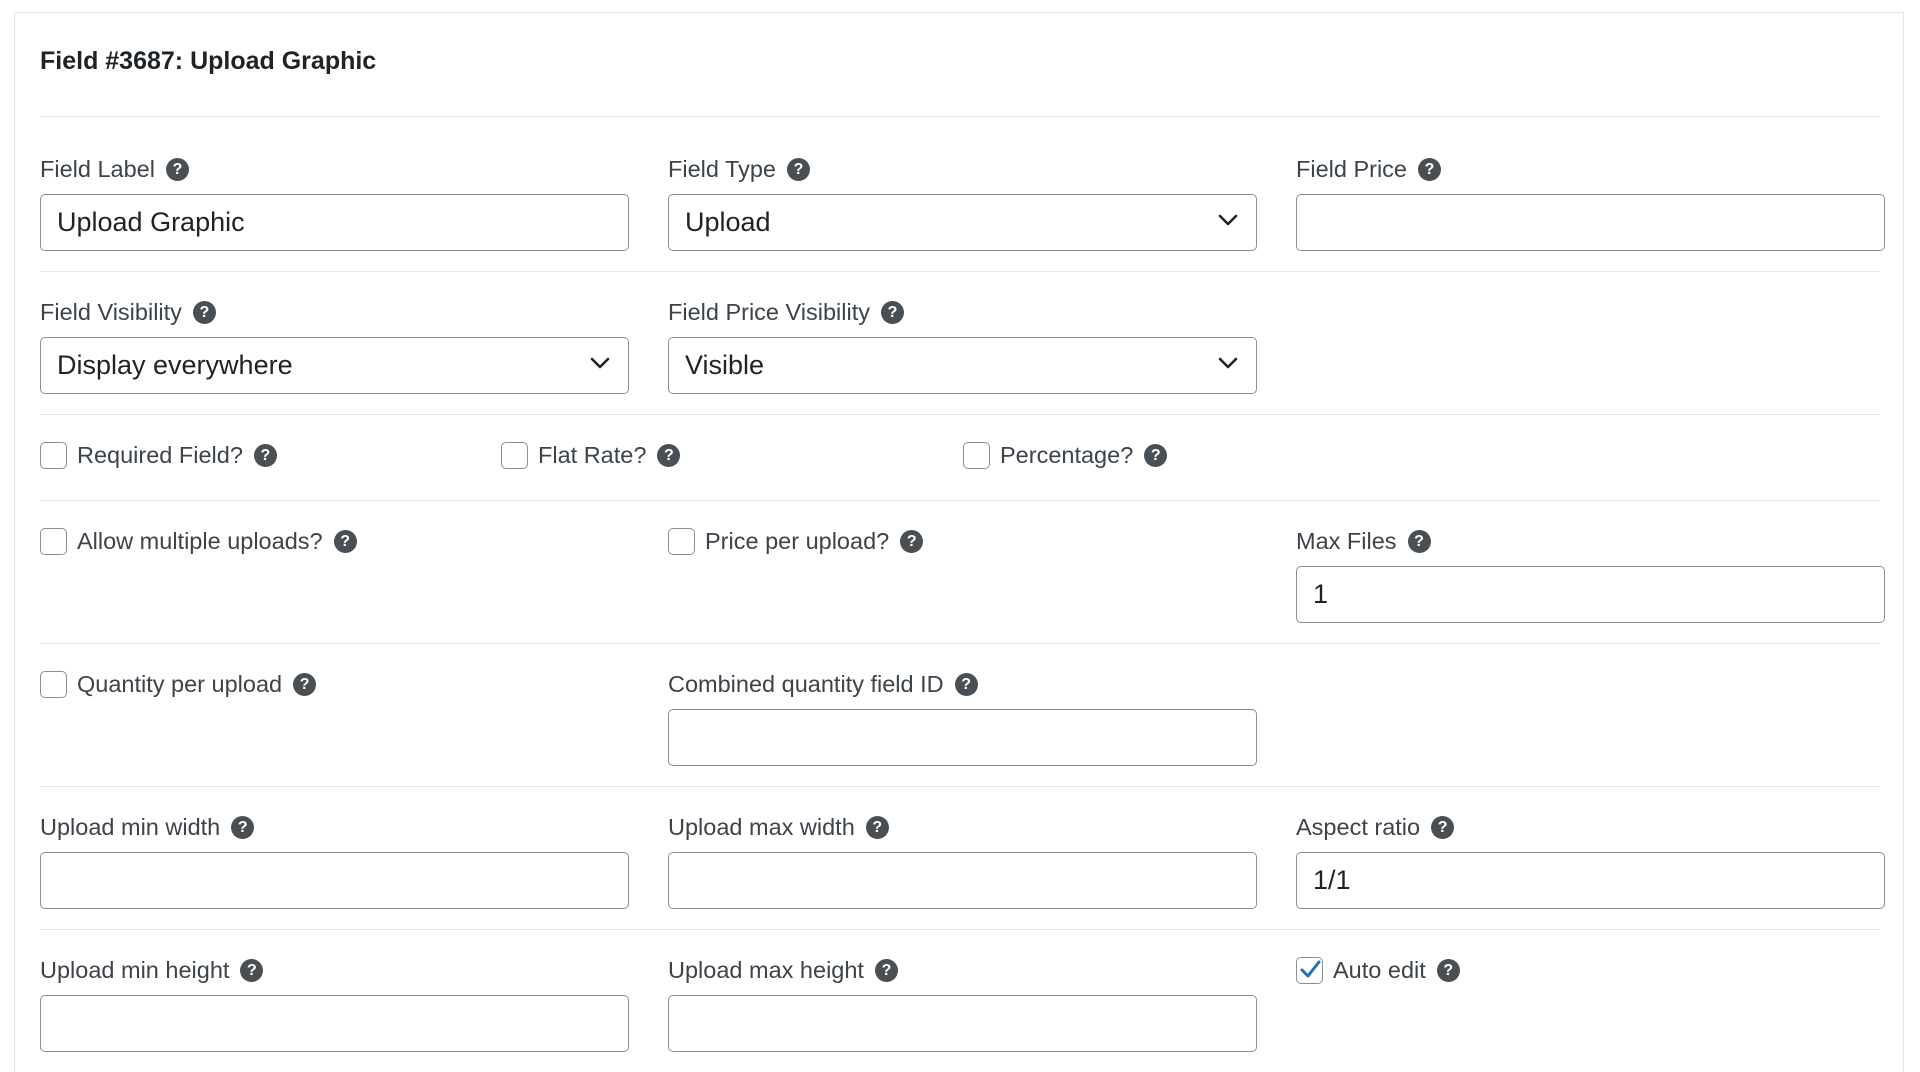 Image resolution: width=1920 pixels, height=1072 pixels. I want to click on field-visibility-label: Field Visibility ?, so click(128, 312).